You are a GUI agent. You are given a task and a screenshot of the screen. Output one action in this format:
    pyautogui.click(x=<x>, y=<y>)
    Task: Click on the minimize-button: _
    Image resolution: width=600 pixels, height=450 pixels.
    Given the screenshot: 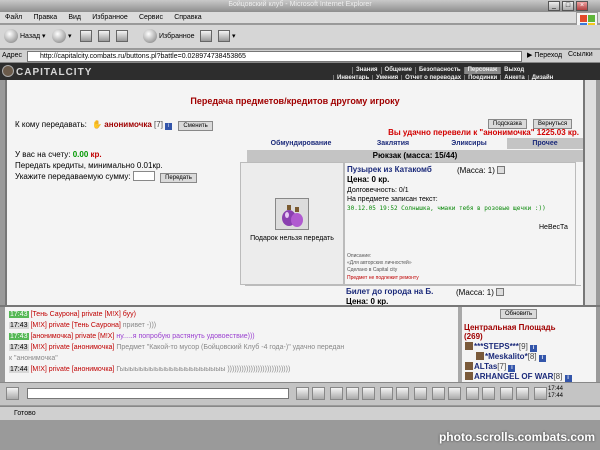 What is the action you would take?
    pyautogui.click(x=554, y=6)
    